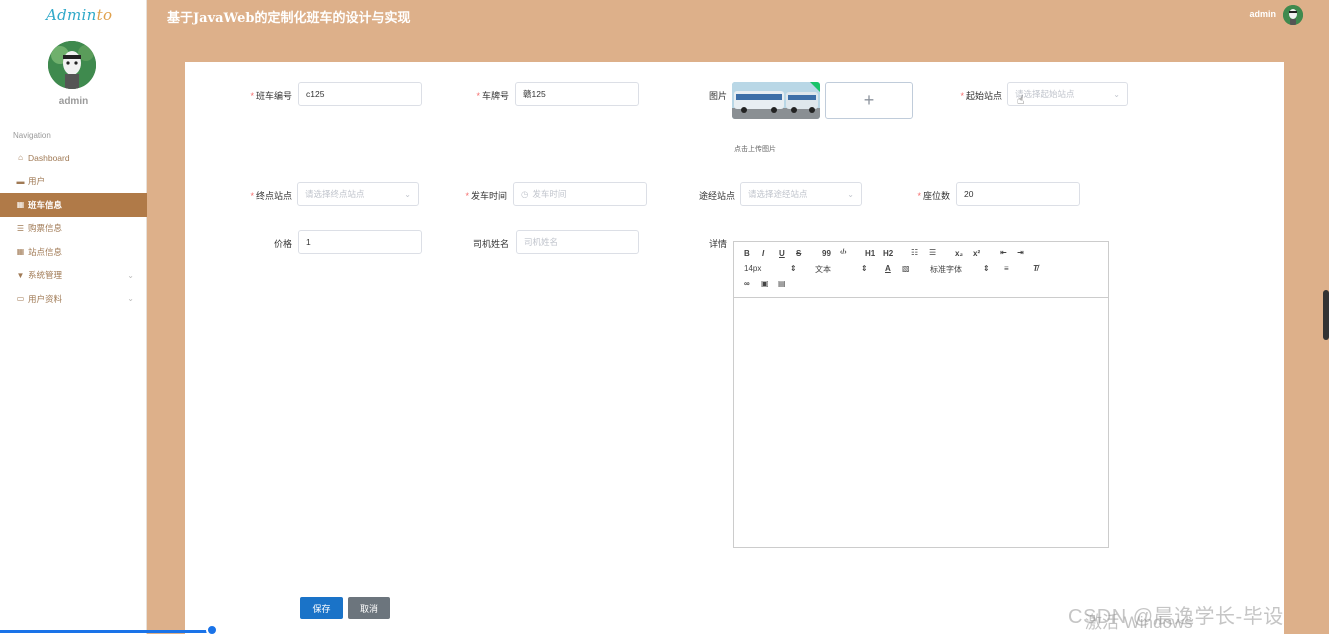  Describe the element at coordinates (946, 269) in the screenshot. I see `font-family-select: 标准字体` at that location.